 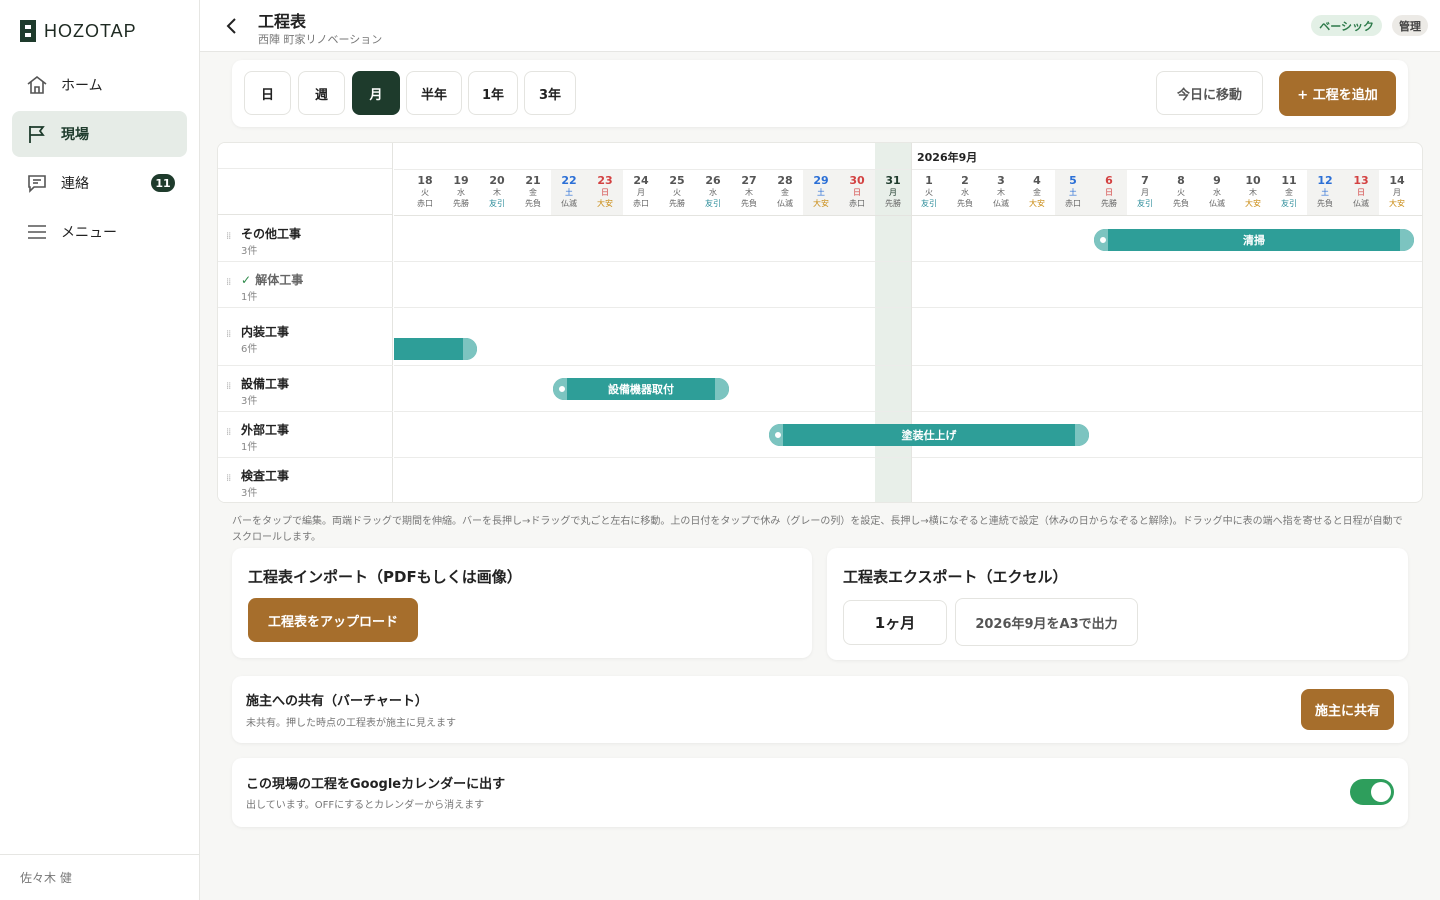 What do you see at coordinates (305, 285) in the screenshot?
I see `gantt-row-demolition: ⁞⁞ ✓ 解体工事 1件` at bounding box center [305, 285].